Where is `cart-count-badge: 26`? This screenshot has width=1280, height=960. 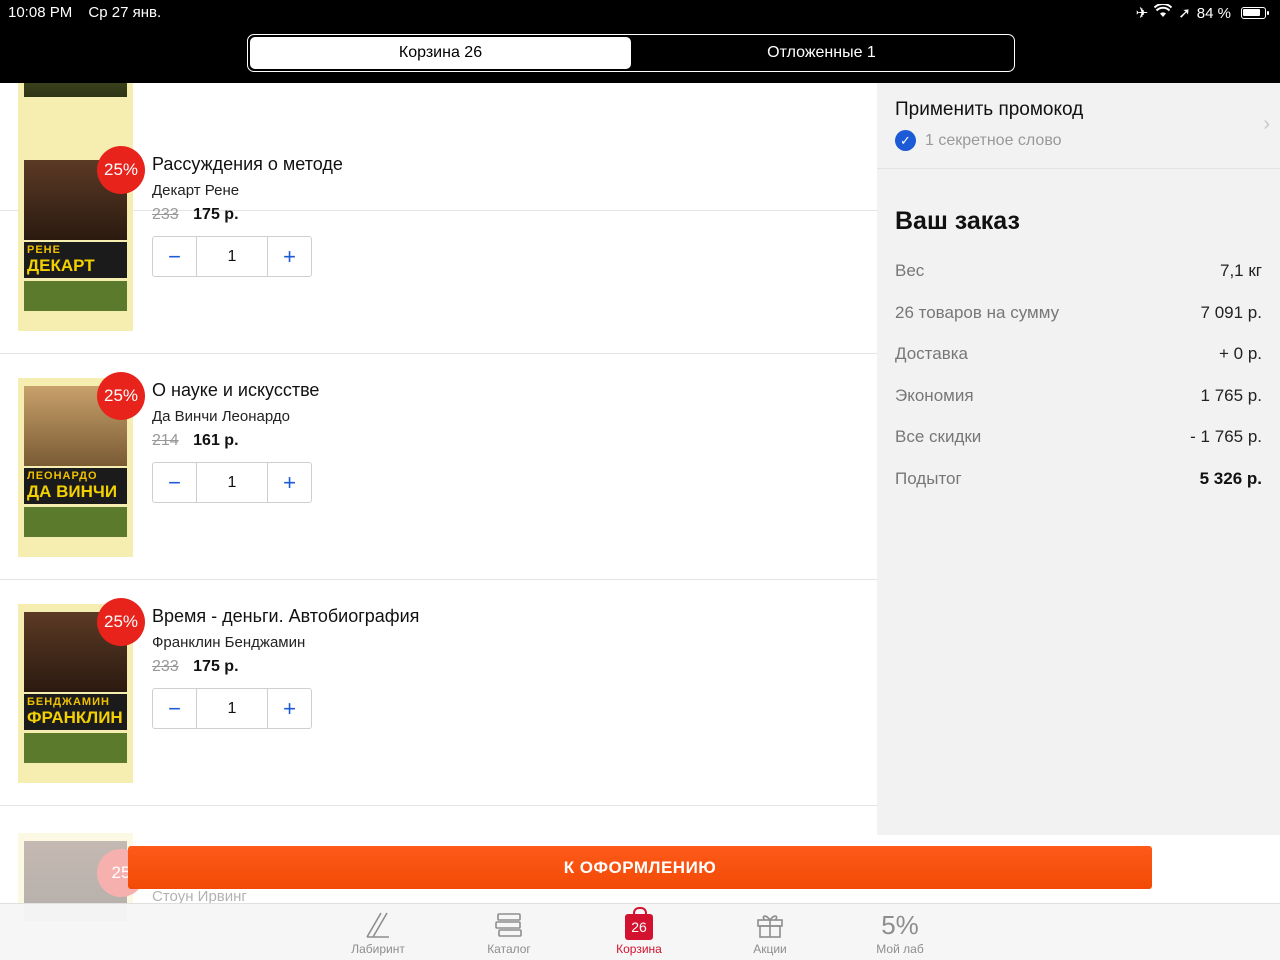
cart-count-badge: 26 is located at coordinates (639, 923).